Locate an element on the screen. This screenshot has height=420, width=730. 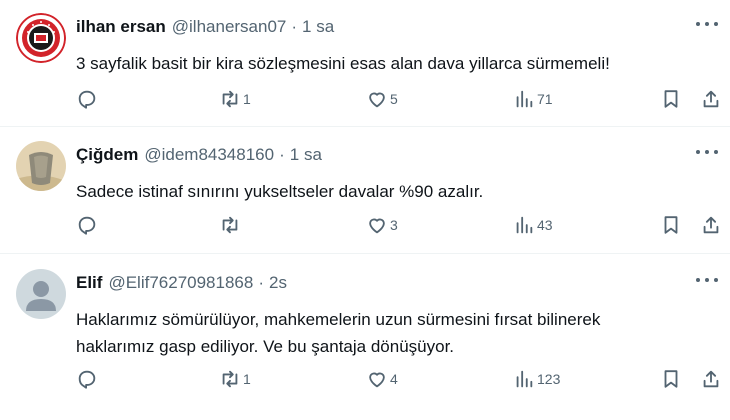
views-button: 71 is located at coordinates (533, 99).